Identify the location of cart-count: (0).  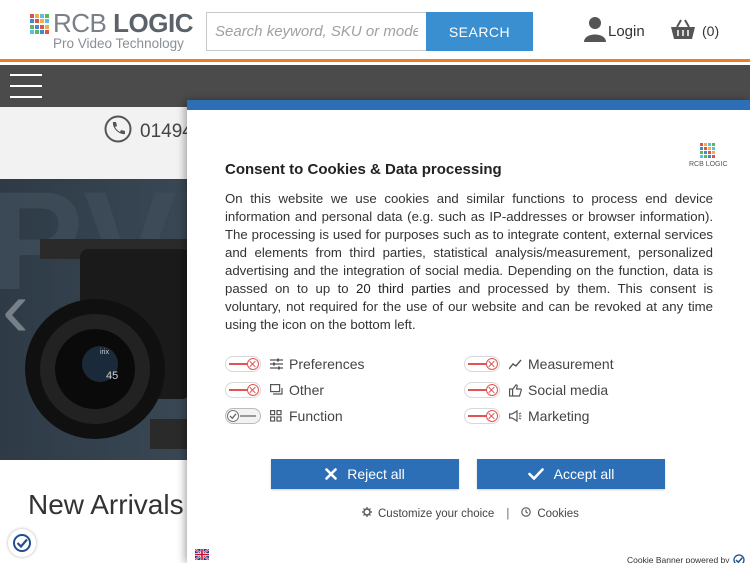
(711, 31).